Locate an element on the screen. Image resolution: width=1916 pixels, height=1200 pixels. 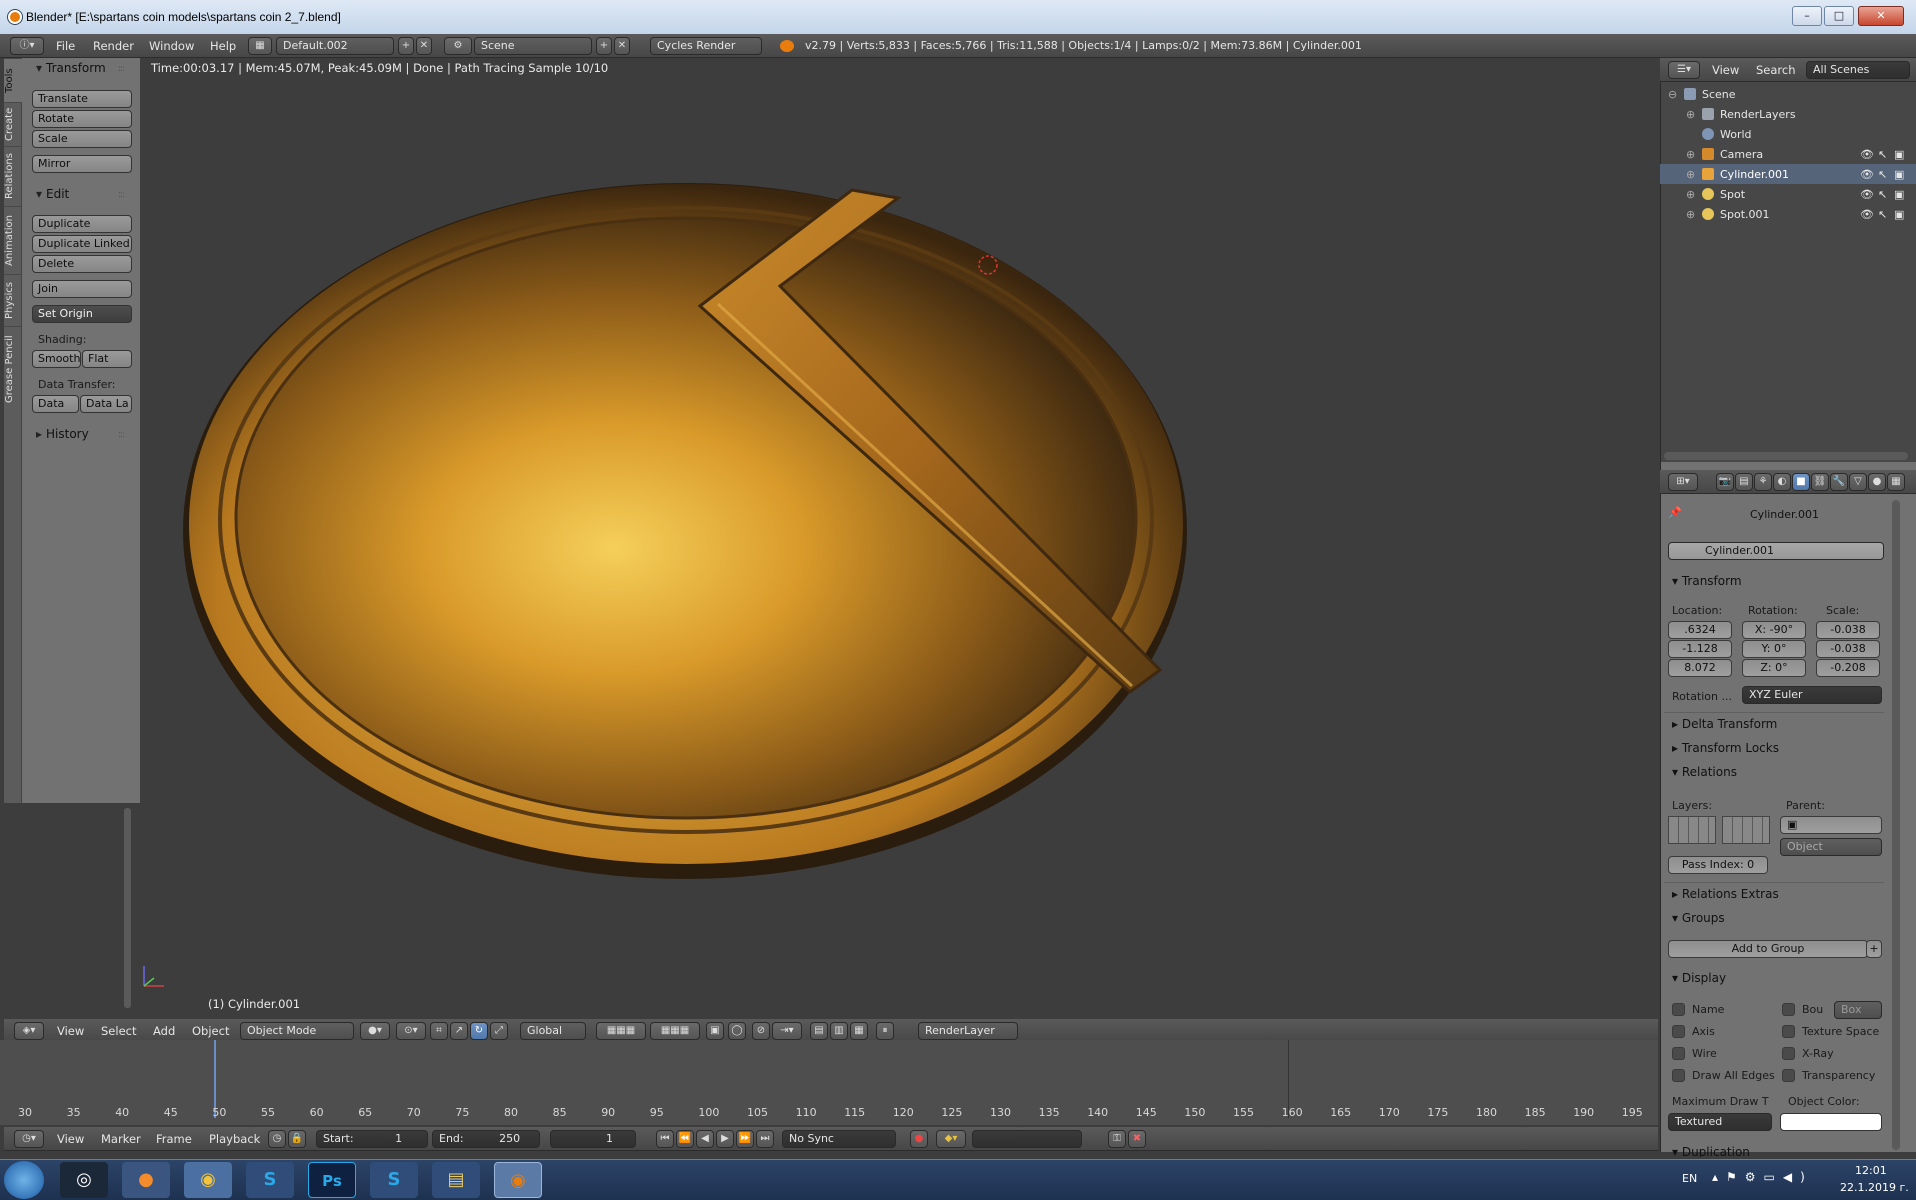
edit-panel-header: ▾ Edit is located at coordinates (52, 194).